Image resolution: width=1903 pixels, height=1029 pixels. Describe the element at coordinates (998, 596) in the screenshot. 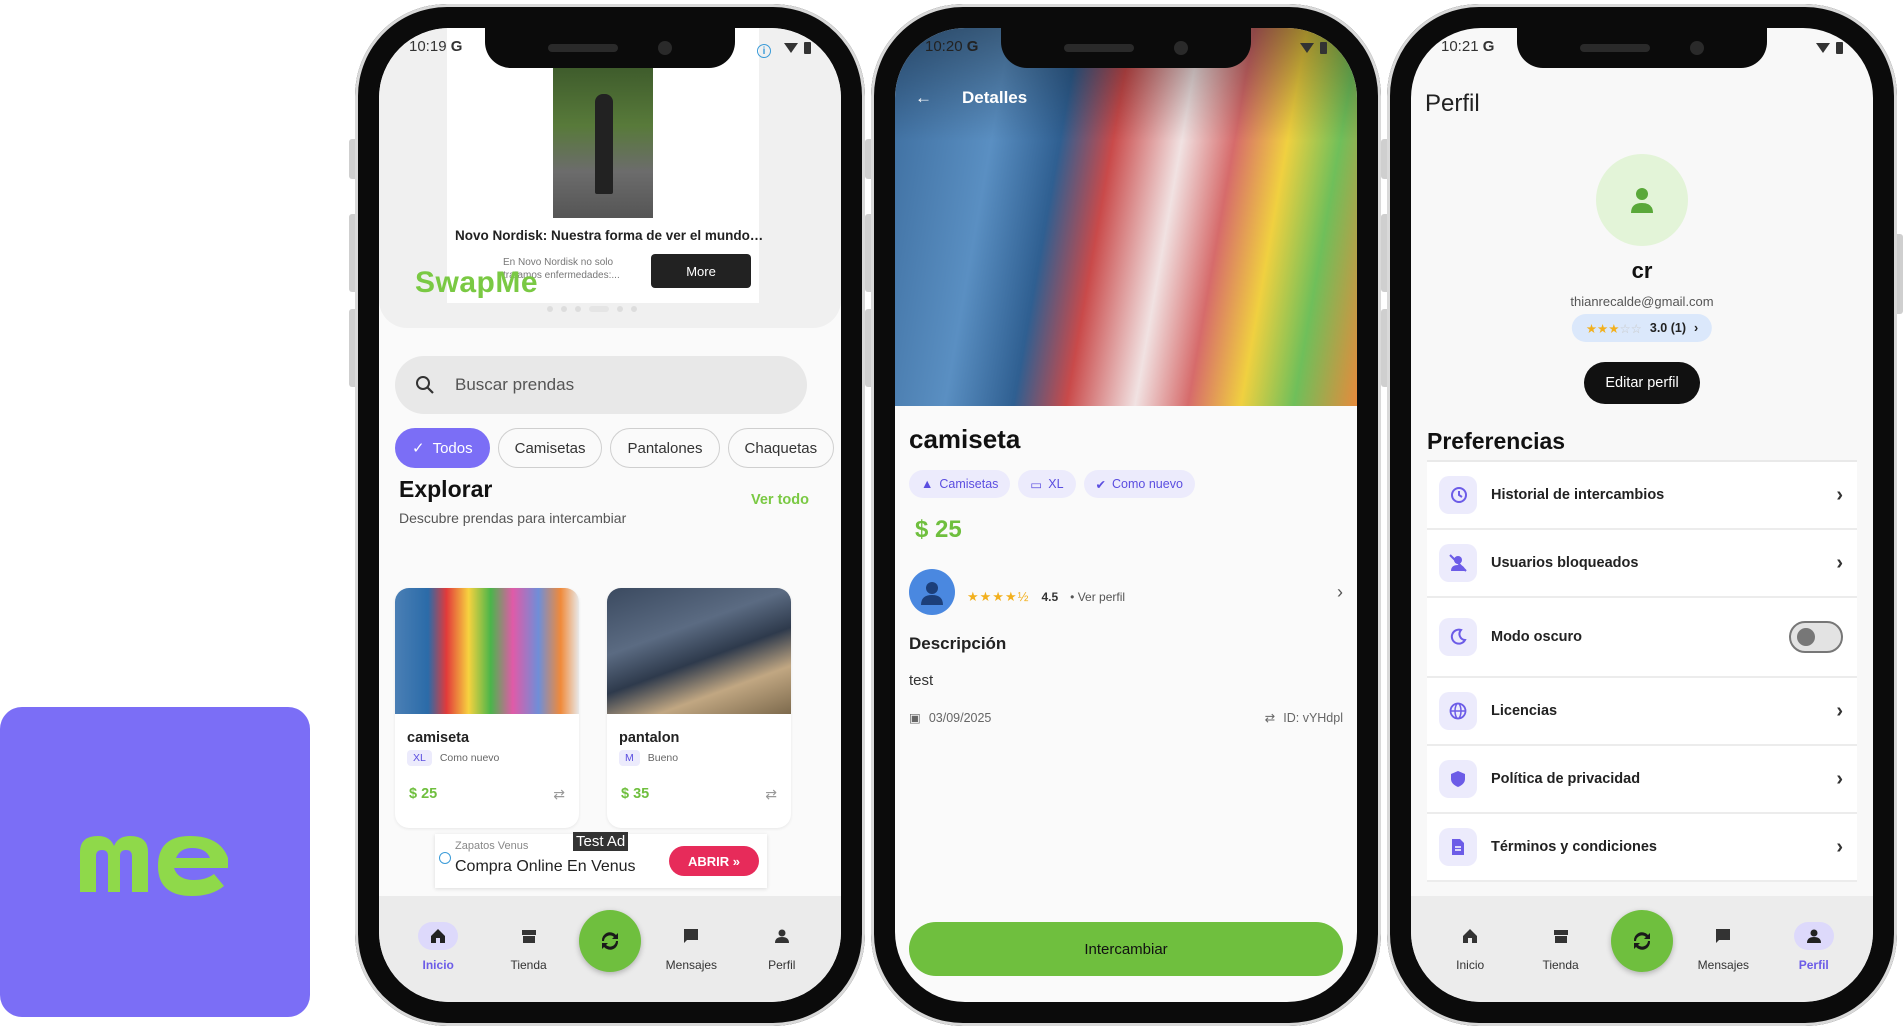

I see `owner-stars: ★★★★½` at that location.